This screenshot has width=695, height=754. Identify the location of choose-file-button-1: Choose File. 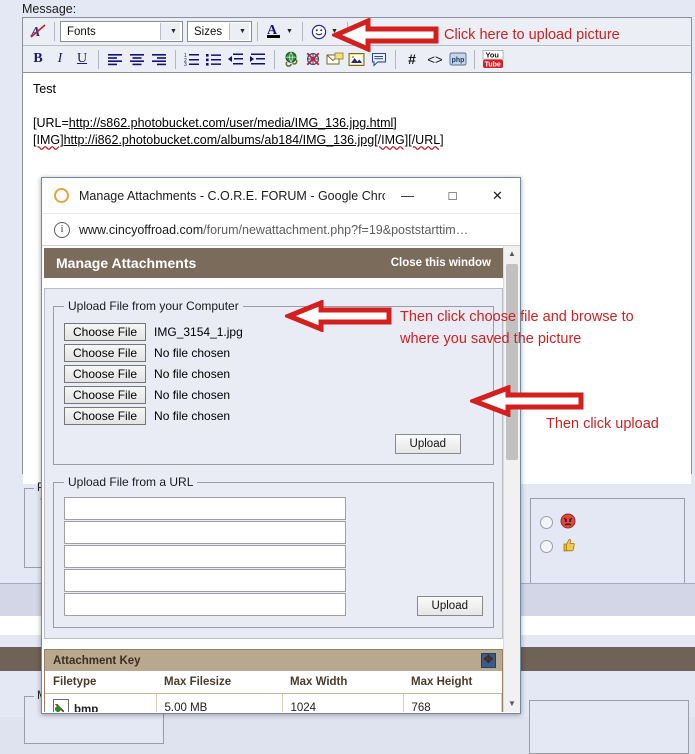
(105, 331).